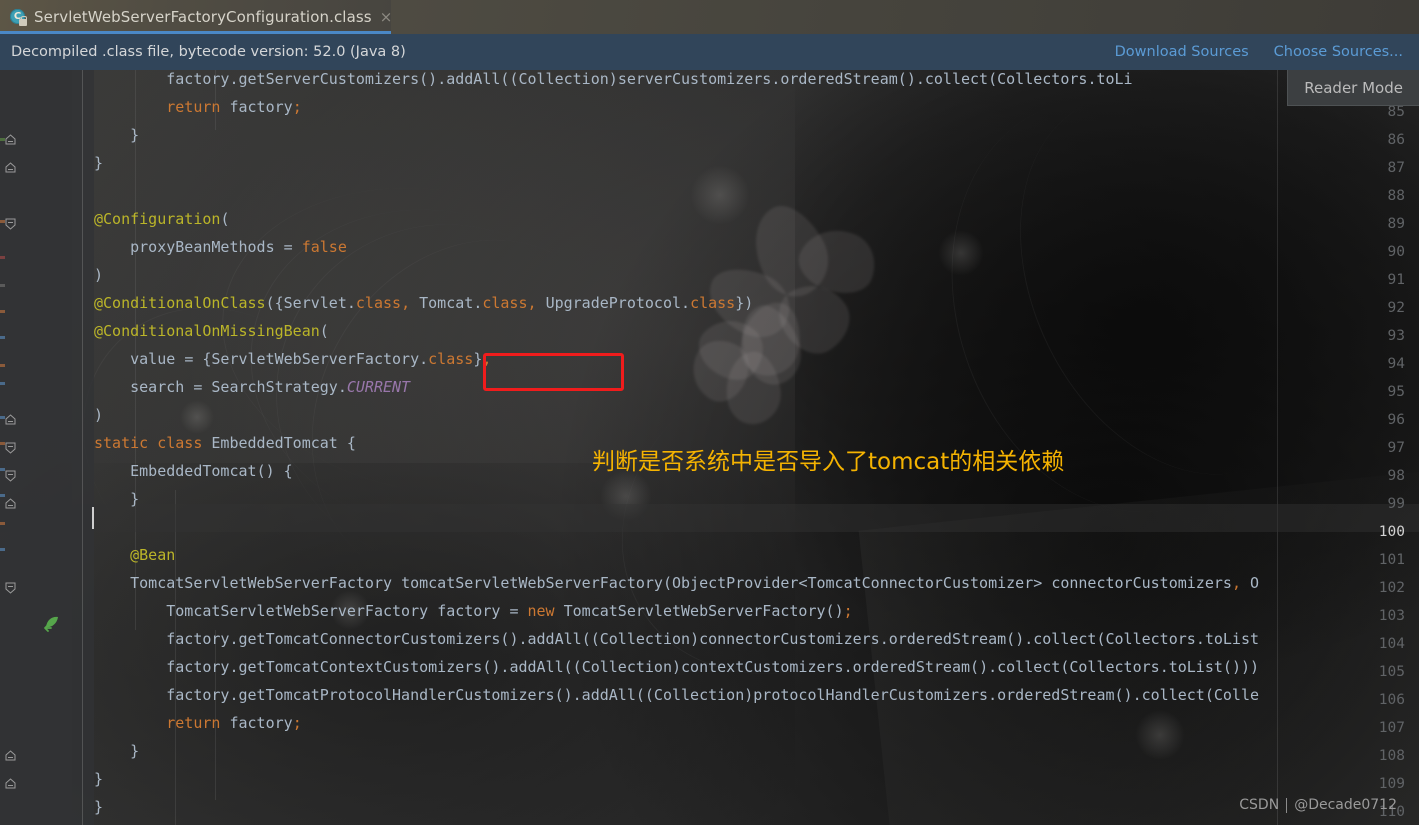 The height and width of the screenshot is (825, 1419). I want to click on code-line-text: value = {ServletWebServerFactory.class},, so click(311, 359).